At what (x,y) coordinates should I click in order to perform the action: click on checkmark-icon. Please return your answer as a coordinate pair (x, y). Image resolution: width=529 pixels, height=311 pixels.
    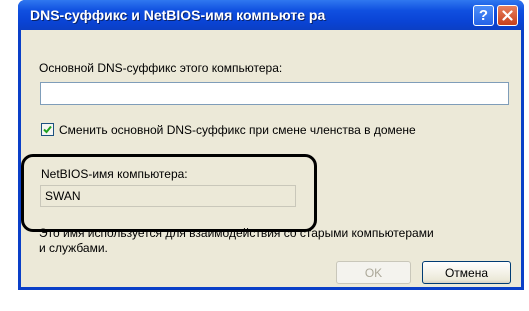
    Looking at the image, I should click on (47, 129).